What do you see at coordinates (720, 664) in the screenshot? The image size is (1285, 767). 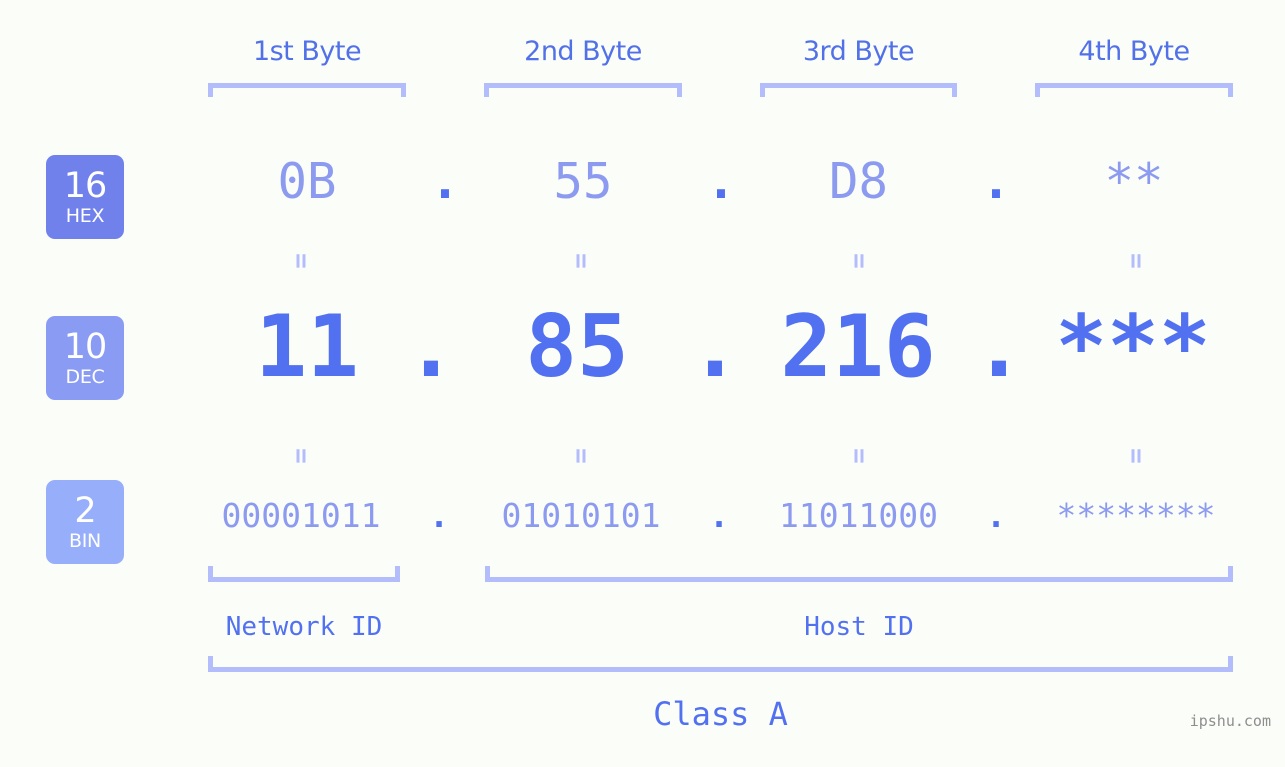 I see `class-bracket` at bounding box center [720, 664].